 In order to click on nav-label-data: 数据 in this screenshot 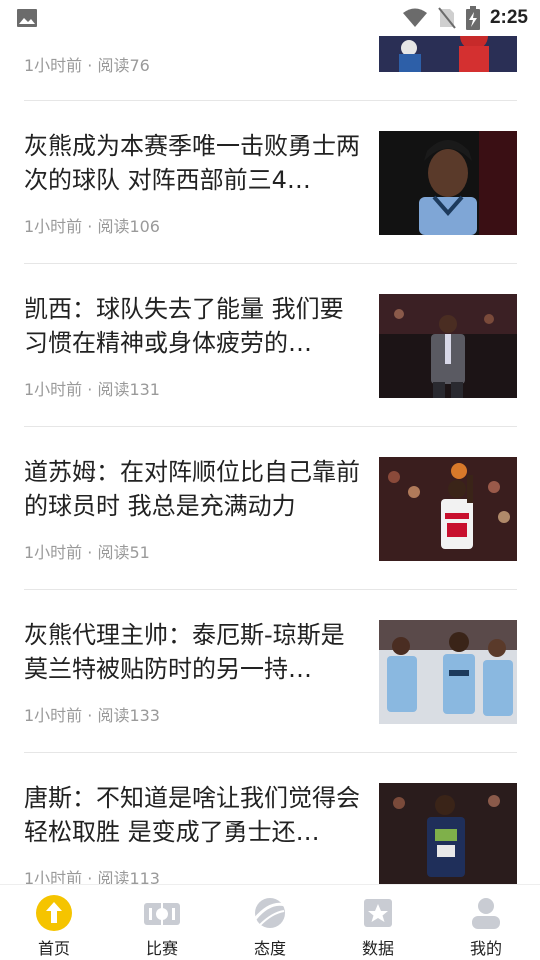, I will do `click(377, 948)`.